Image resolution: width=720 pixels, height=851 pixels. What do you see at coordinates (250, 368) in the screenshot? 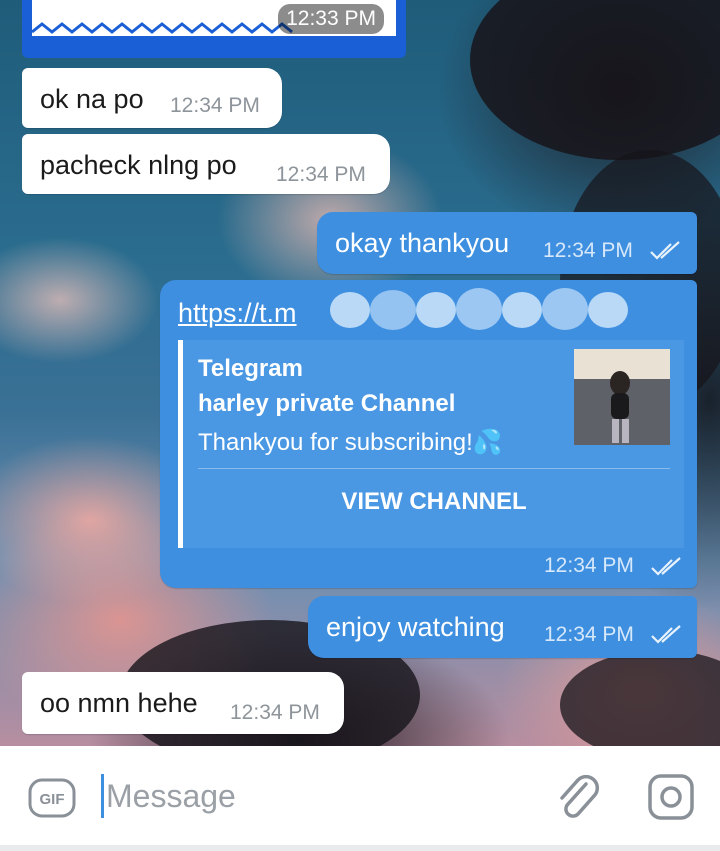
I see `preview-site-name: Telegram` at bounding box center [250, 368].